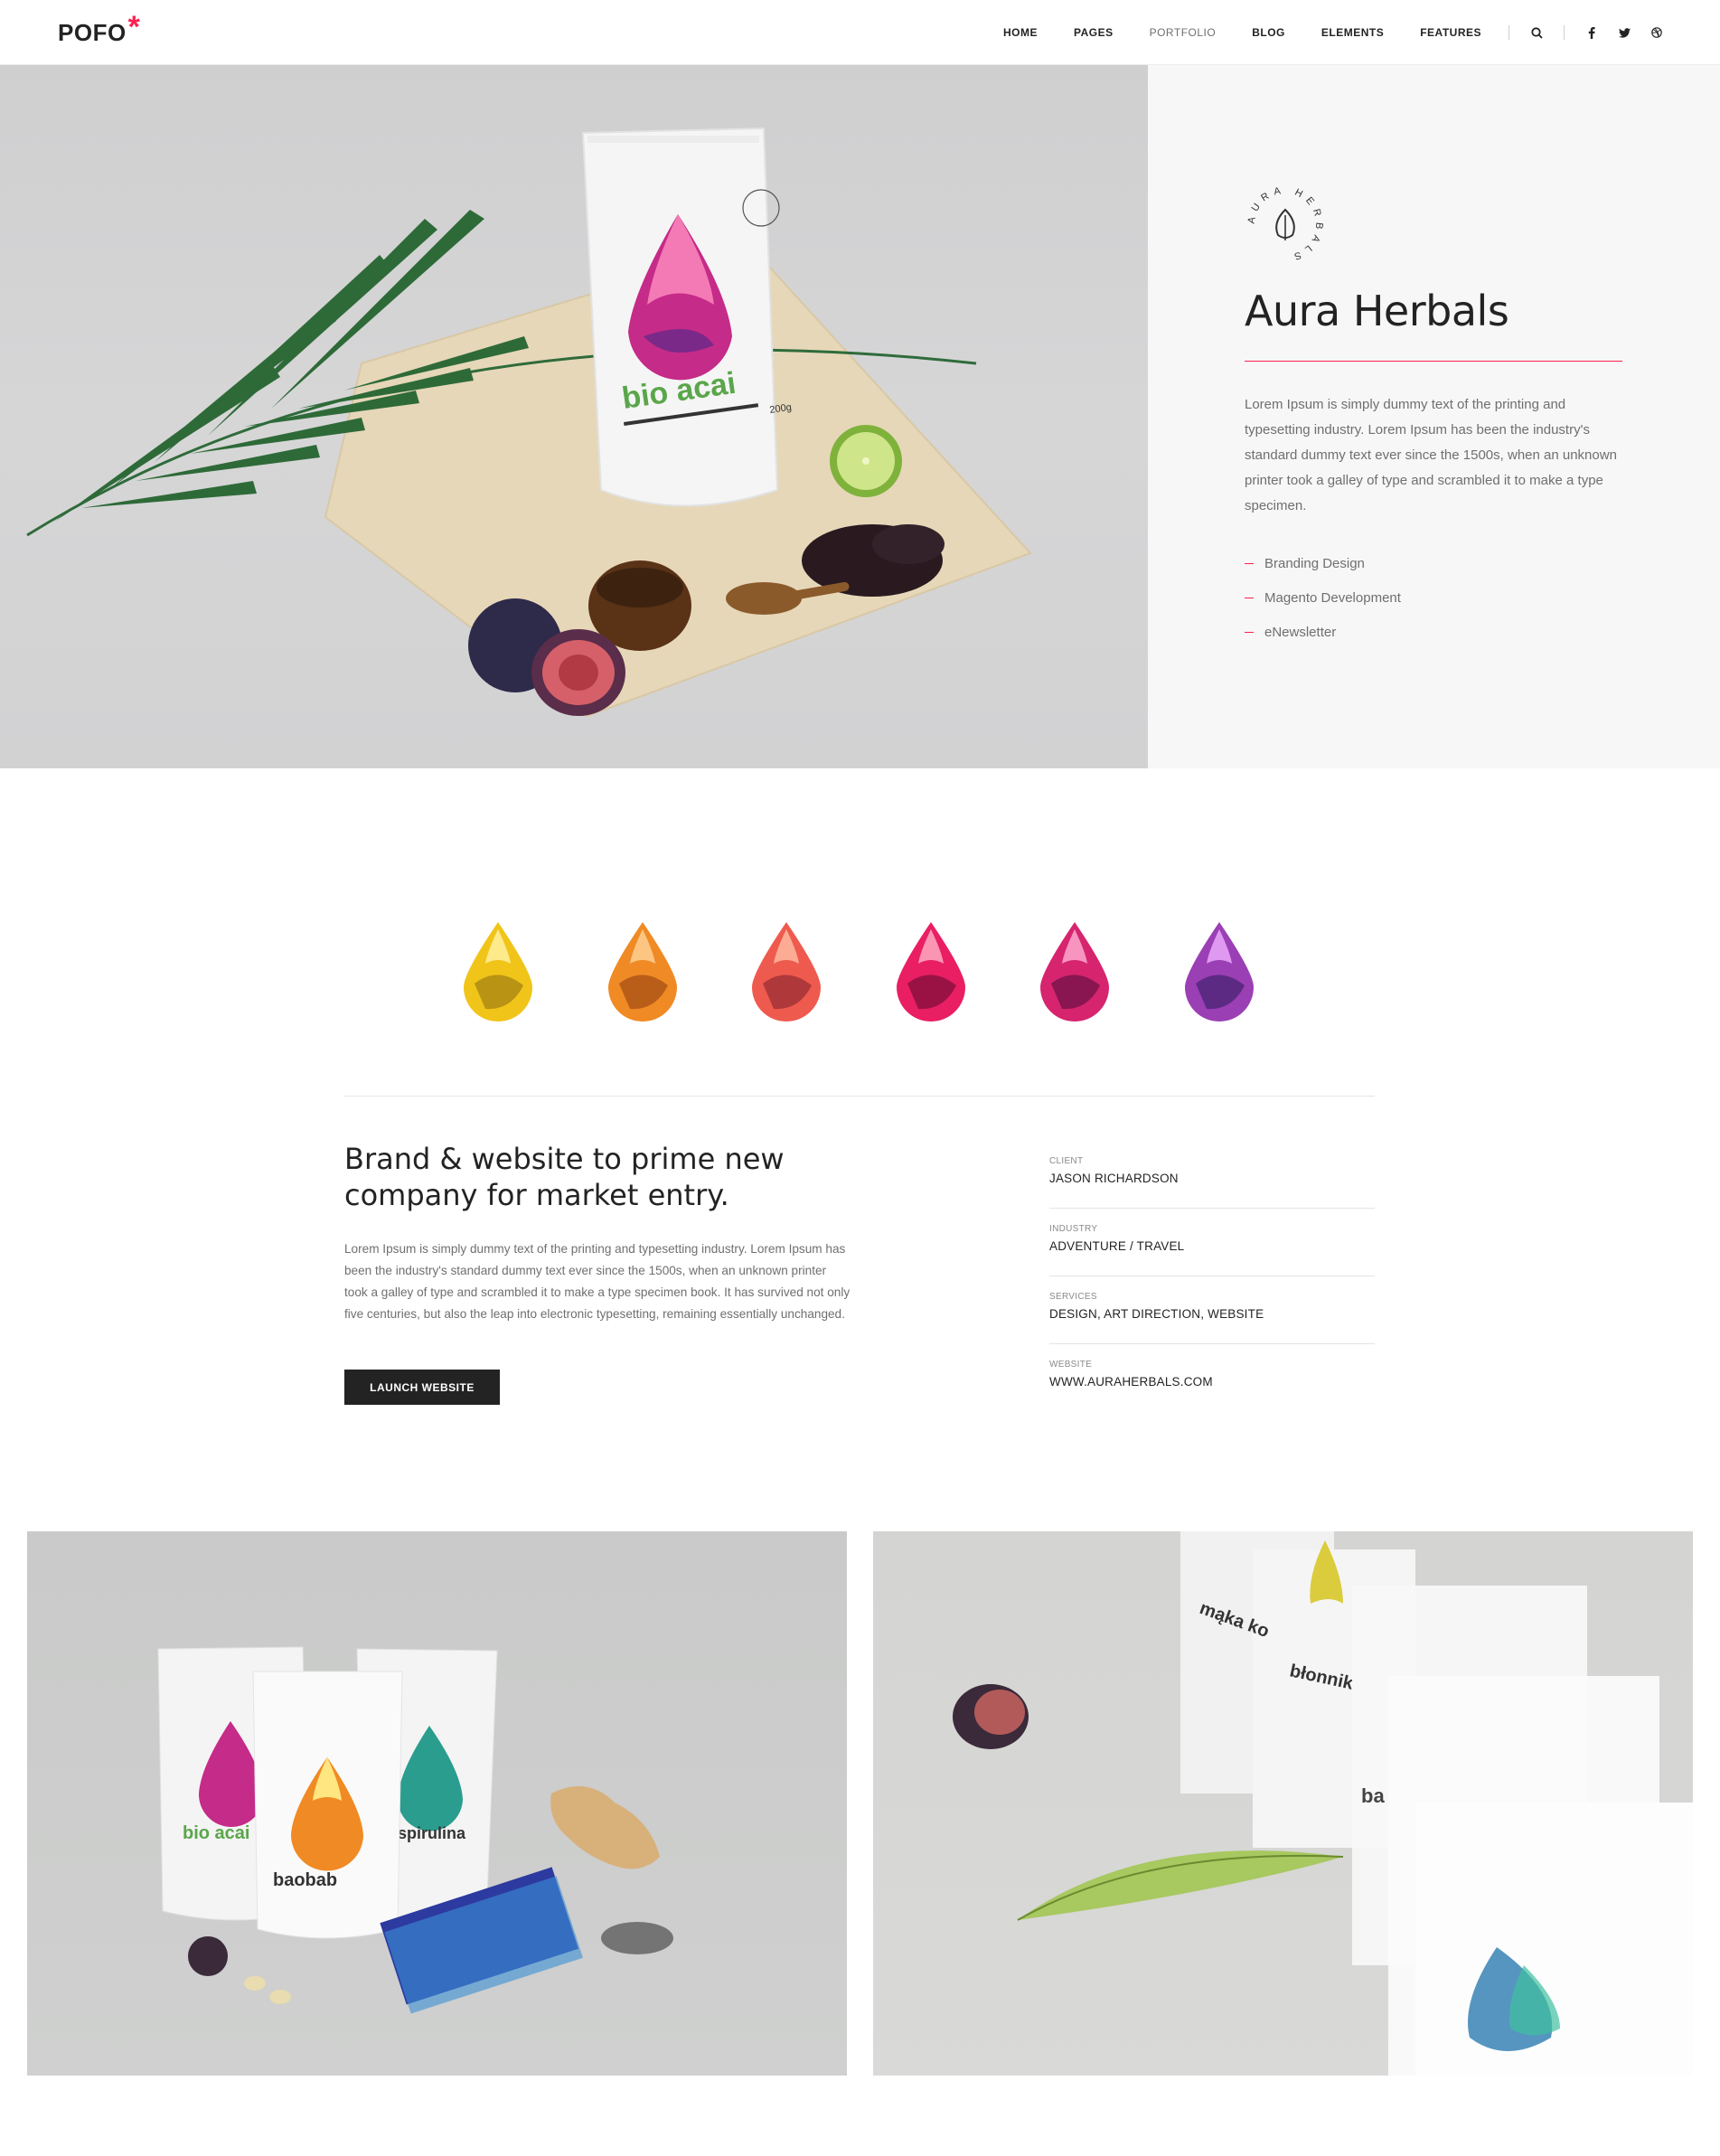  I want to click on logo-text: POFO, so click(93, 32).